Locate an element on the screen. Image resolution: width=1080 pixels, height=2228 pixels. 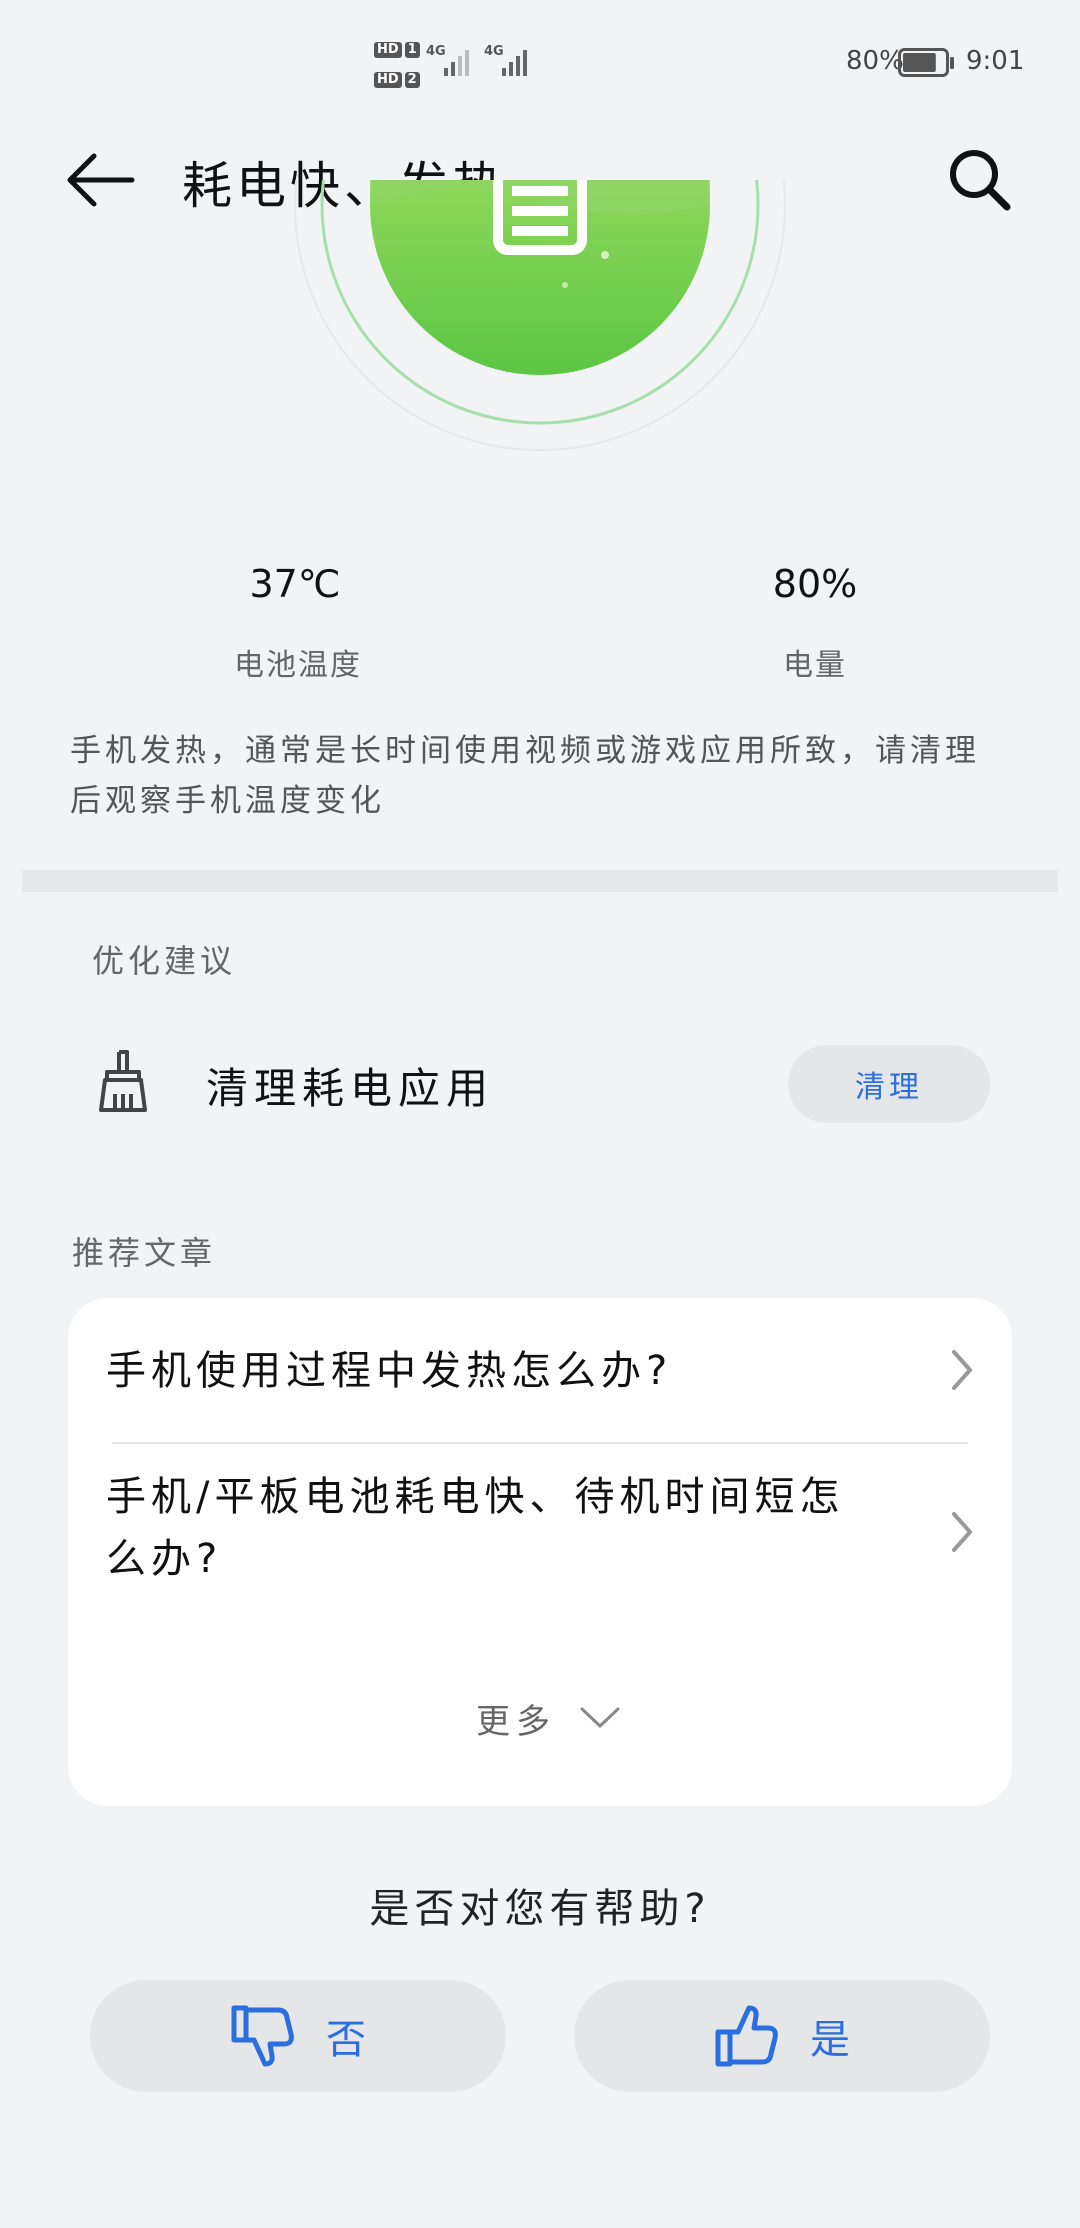
broom-icon is located at coordinates (123, 1081).